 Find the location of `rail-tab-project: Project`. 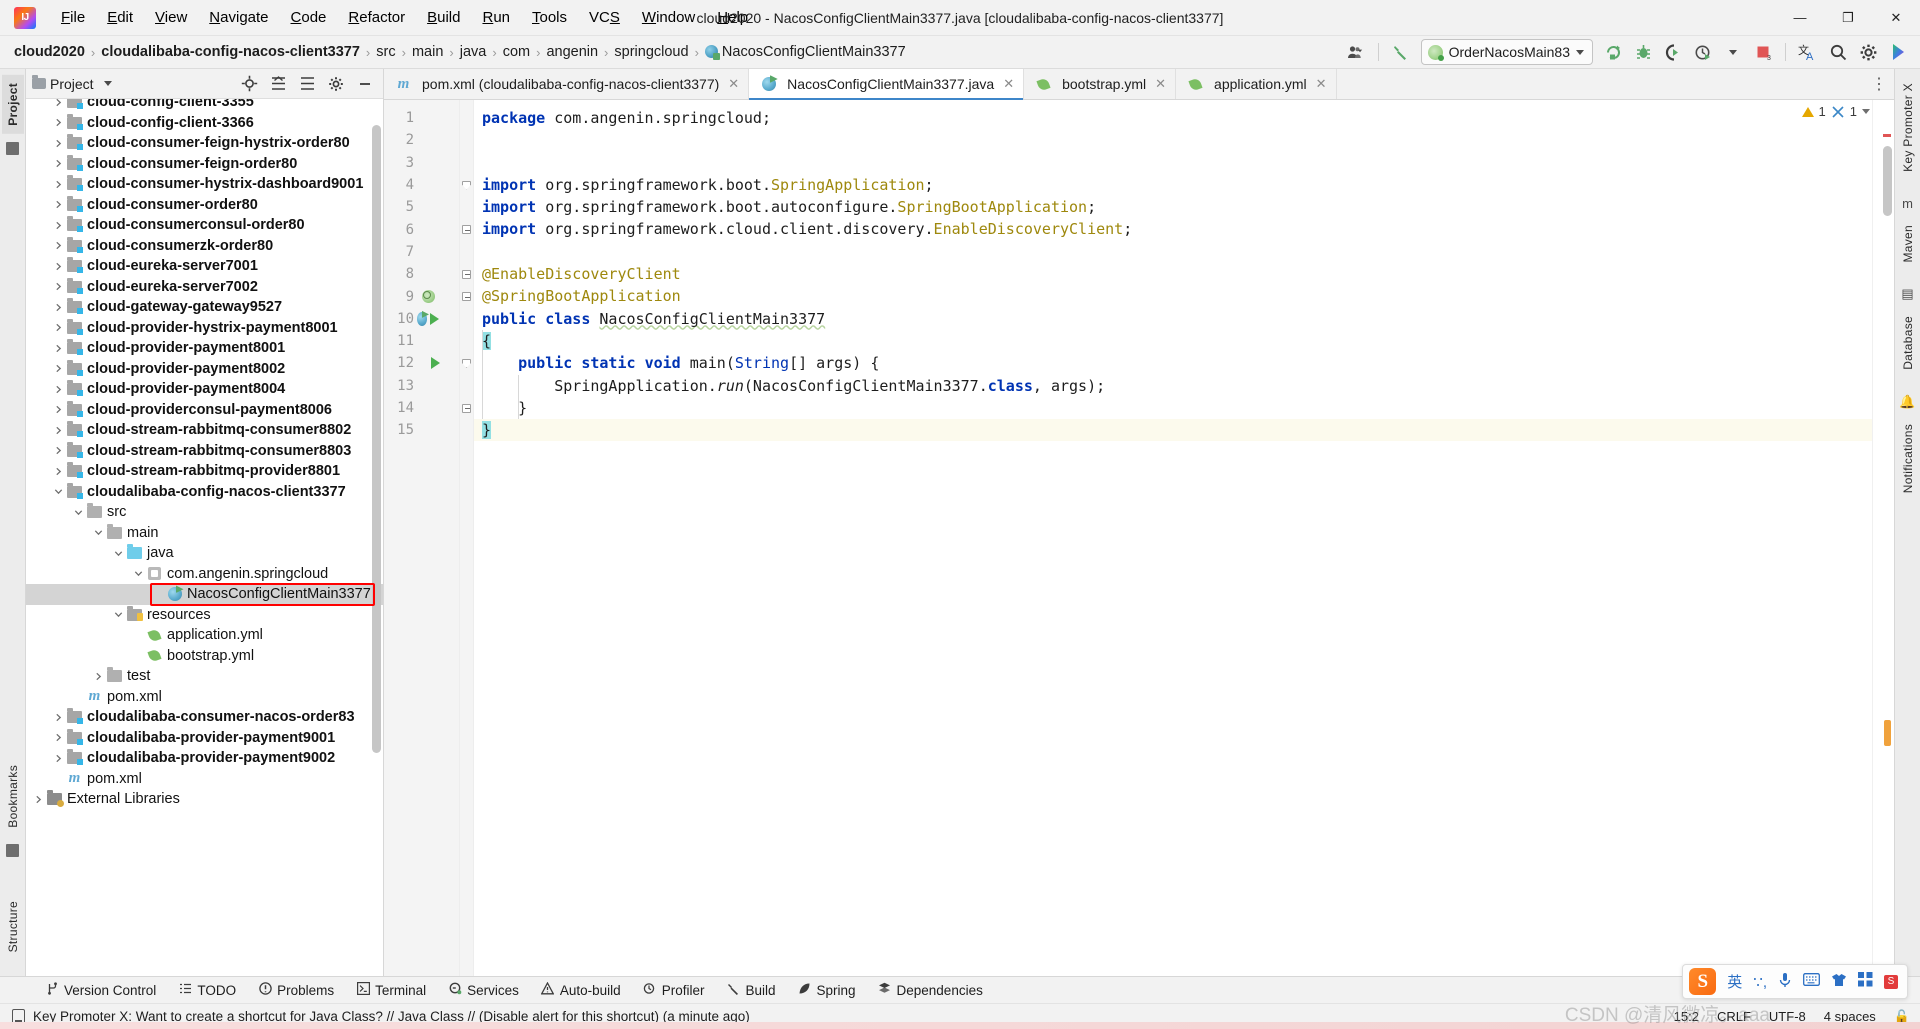

rail-tab-project: Project is located at coordinates (12, 104).